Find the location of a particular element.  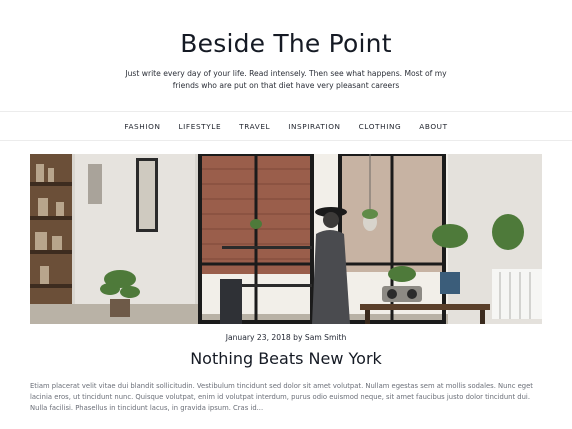

post-meta: January 23, 2018 by Sam Smith is located at coordinates (286, 337).